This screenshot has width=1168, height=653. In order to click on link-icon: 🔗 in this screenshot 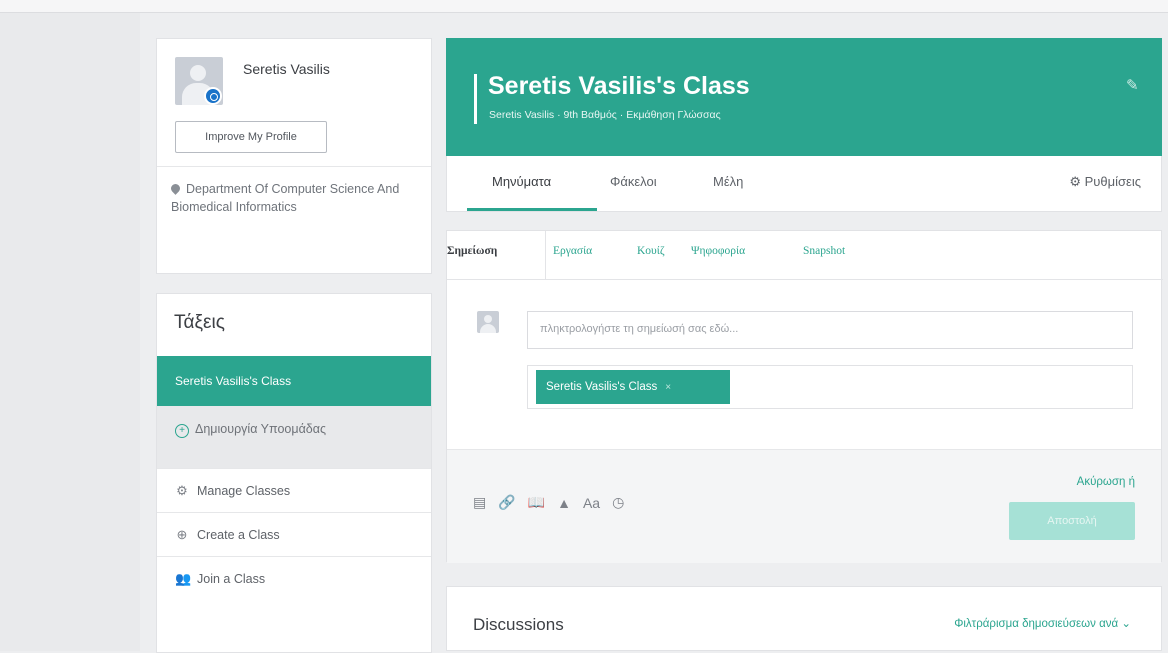, I will do `click(506, 502)`.